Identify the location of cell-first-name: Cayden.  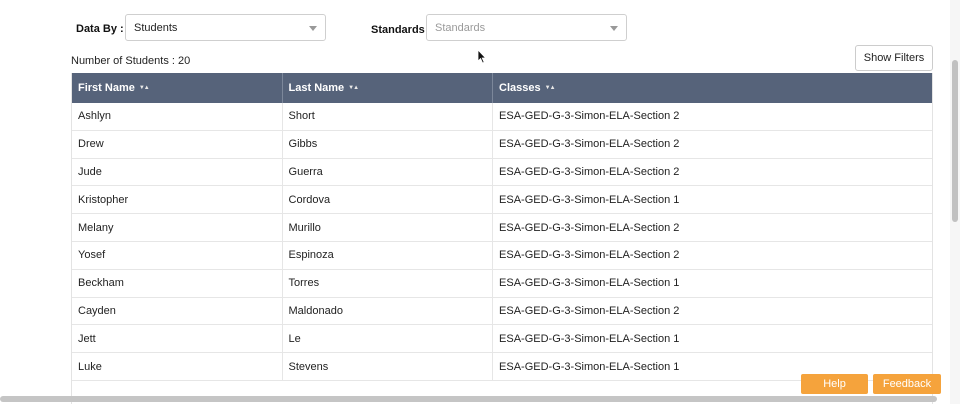
(177, 311).